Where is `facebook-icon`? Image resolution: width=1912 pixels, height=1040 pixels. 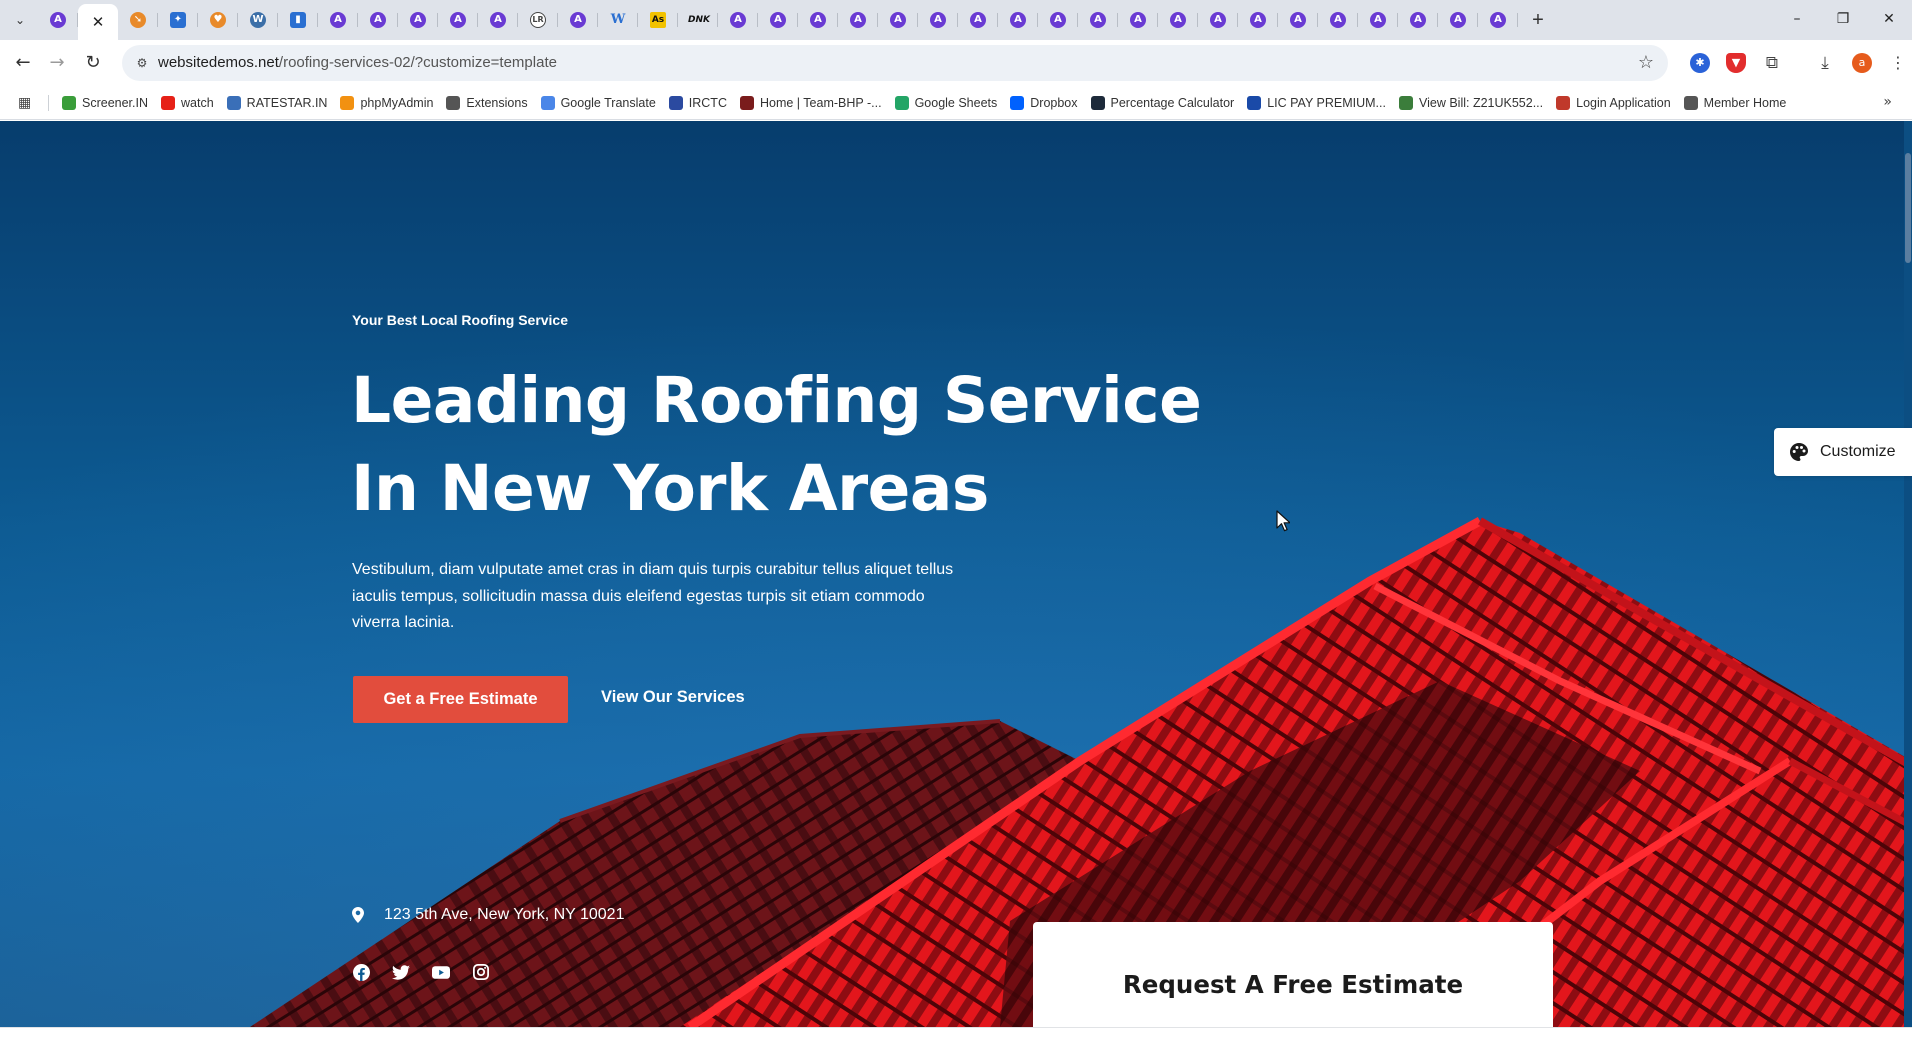 facebook-icon is located at coordinates (361, 972).